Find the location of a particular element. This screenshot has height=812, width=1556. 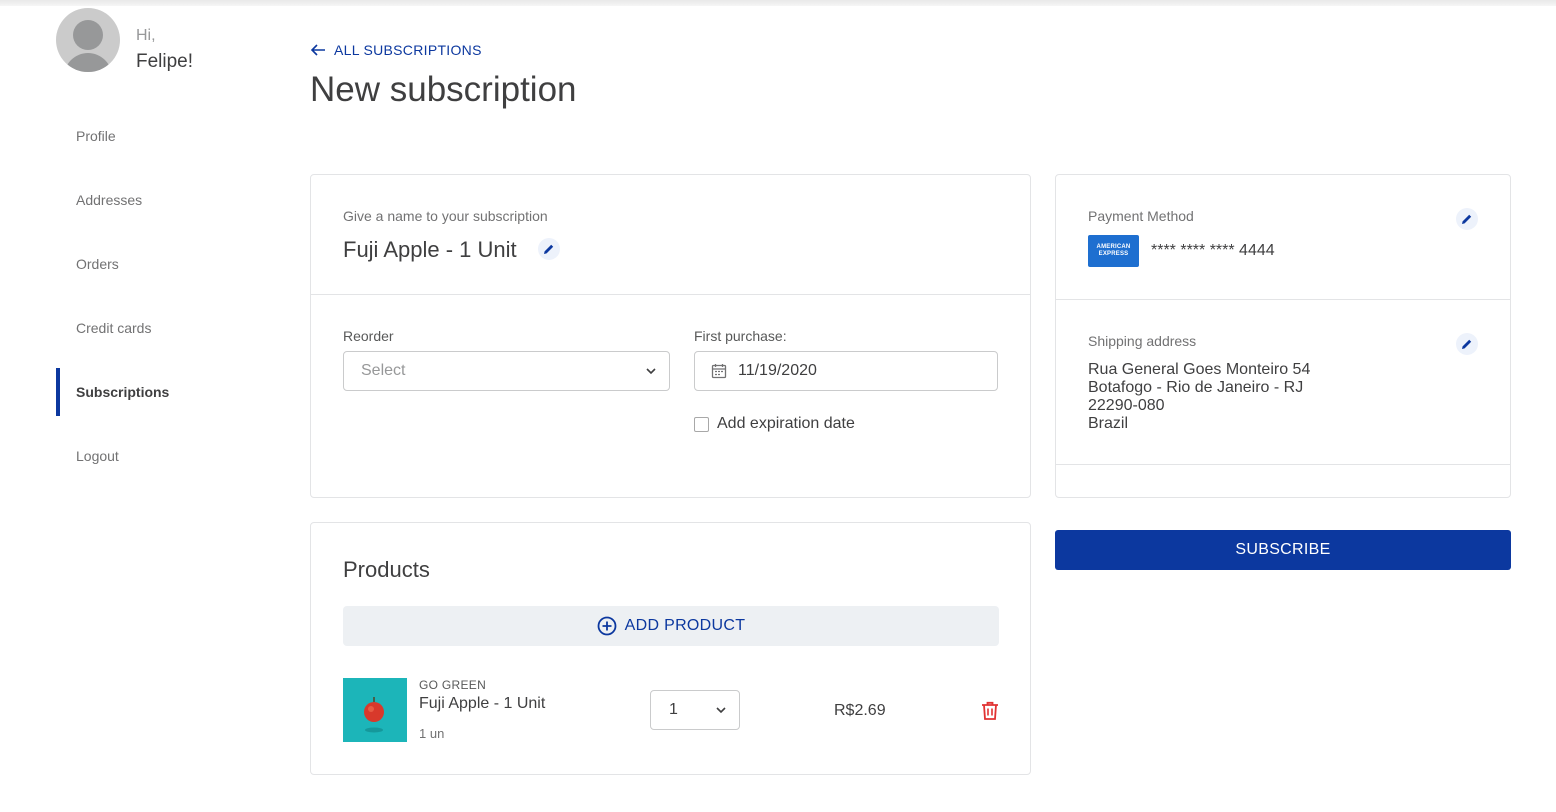

apple-icon is located at coordinates (374, 715).